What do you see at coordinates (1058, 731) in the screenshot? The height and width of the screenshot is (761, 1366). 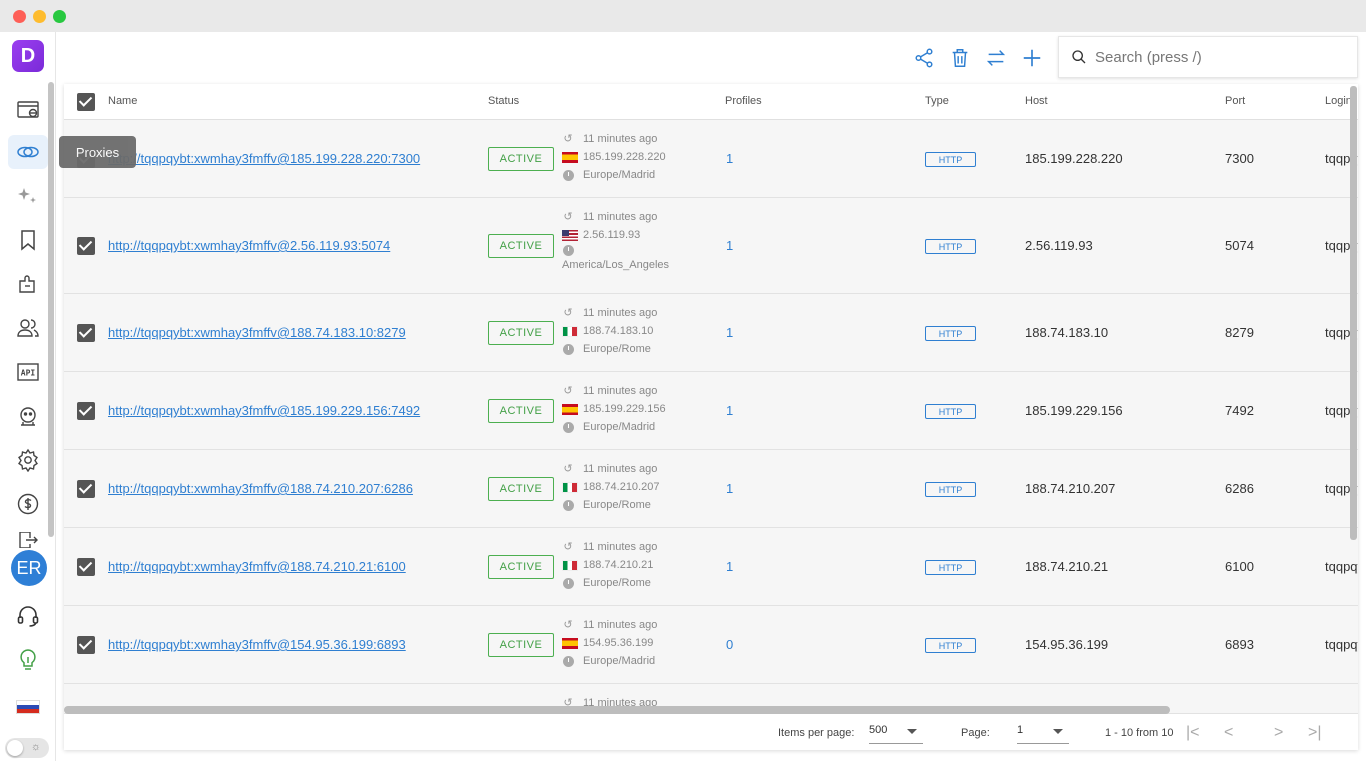 I see `chevron-down-icon` at bounding box center [1058, 731].